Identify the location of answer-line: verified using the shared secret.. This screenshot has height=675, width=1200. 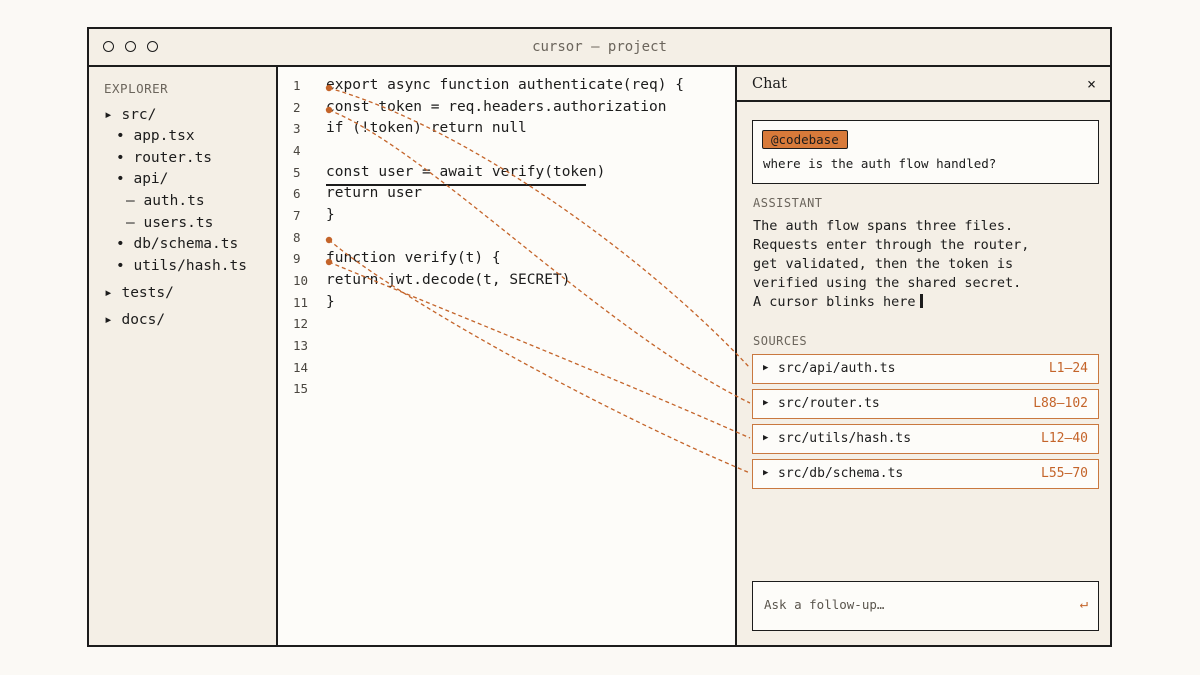
(887, 283).